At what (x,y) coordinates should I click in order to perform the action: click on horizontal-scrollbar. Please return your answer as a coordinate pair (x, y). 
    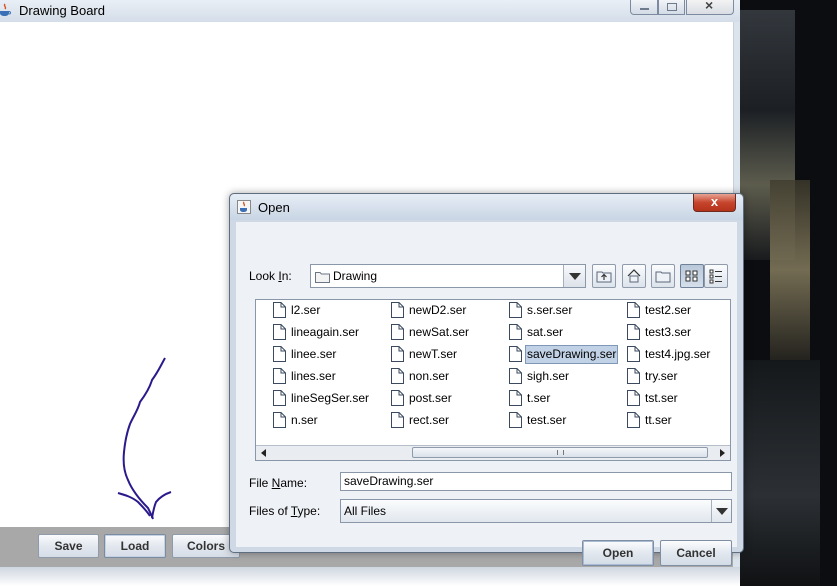
    Looking at the image, I should click on (493, 452).